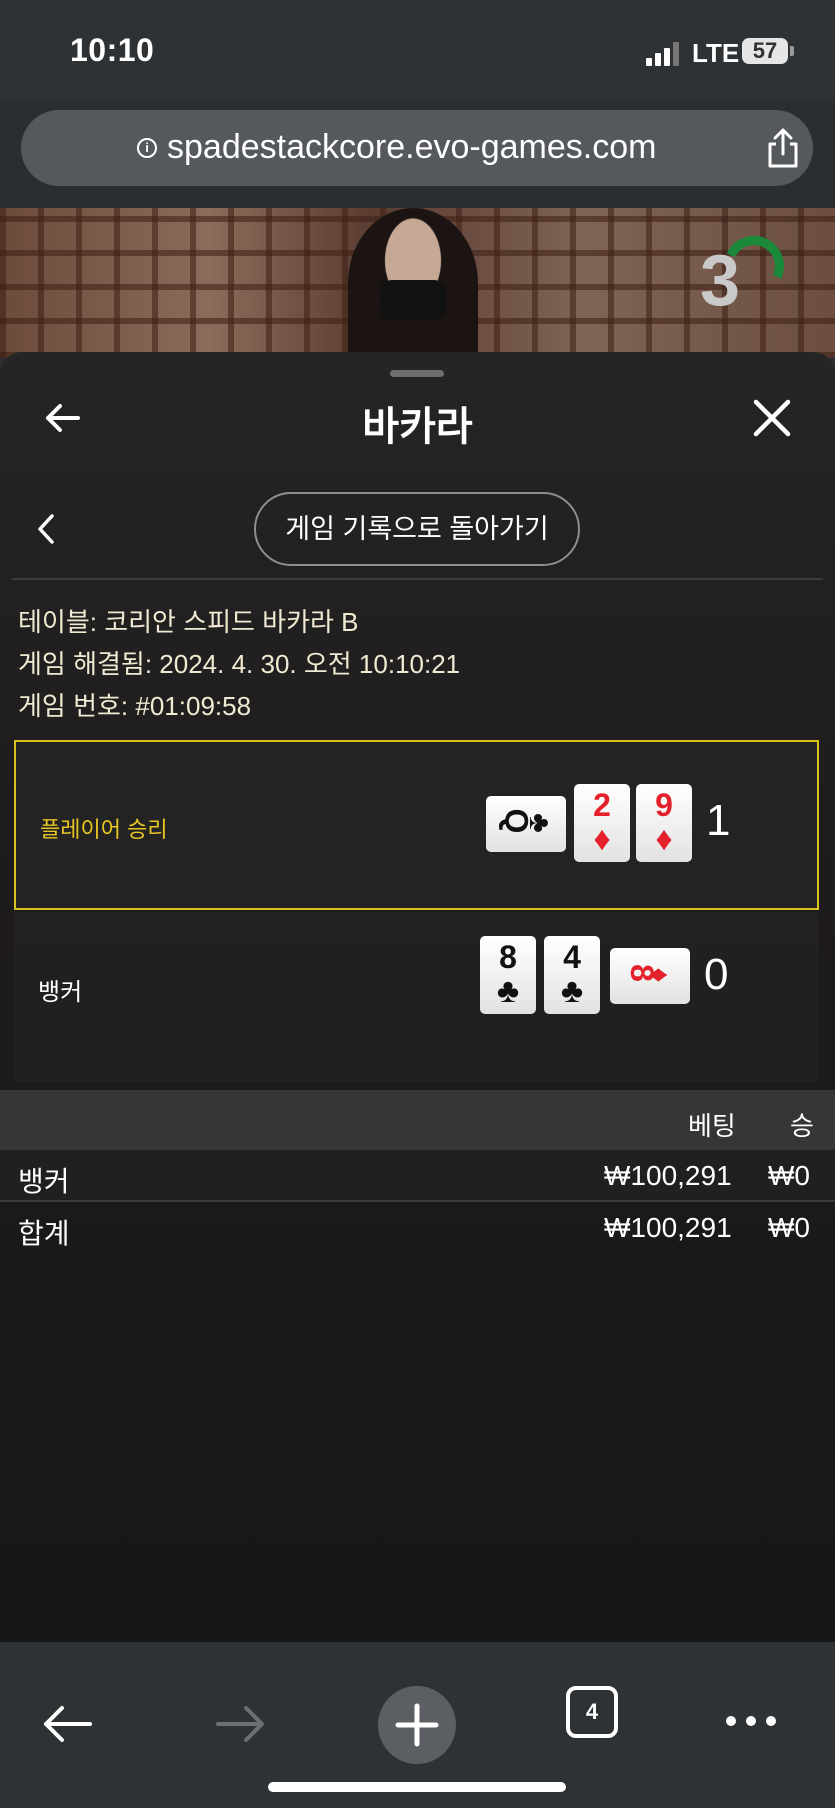  I want to click on table-value: 코리안 스피드 바카라 B, so click(231, 622).